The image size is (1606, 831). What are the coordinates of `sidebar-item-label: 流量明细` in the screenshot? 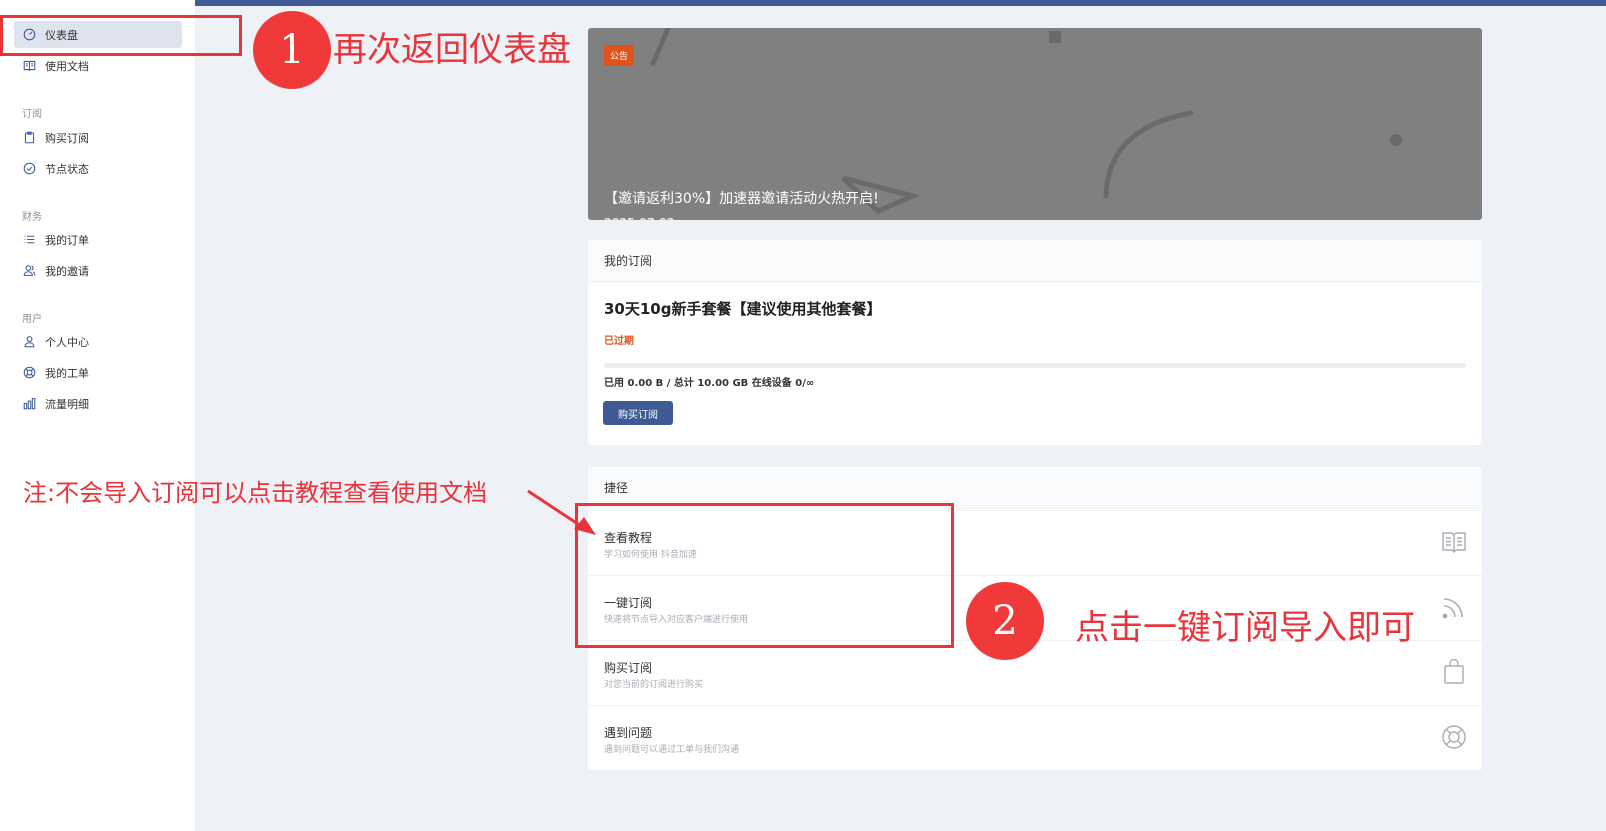 It's located at (67, 404).